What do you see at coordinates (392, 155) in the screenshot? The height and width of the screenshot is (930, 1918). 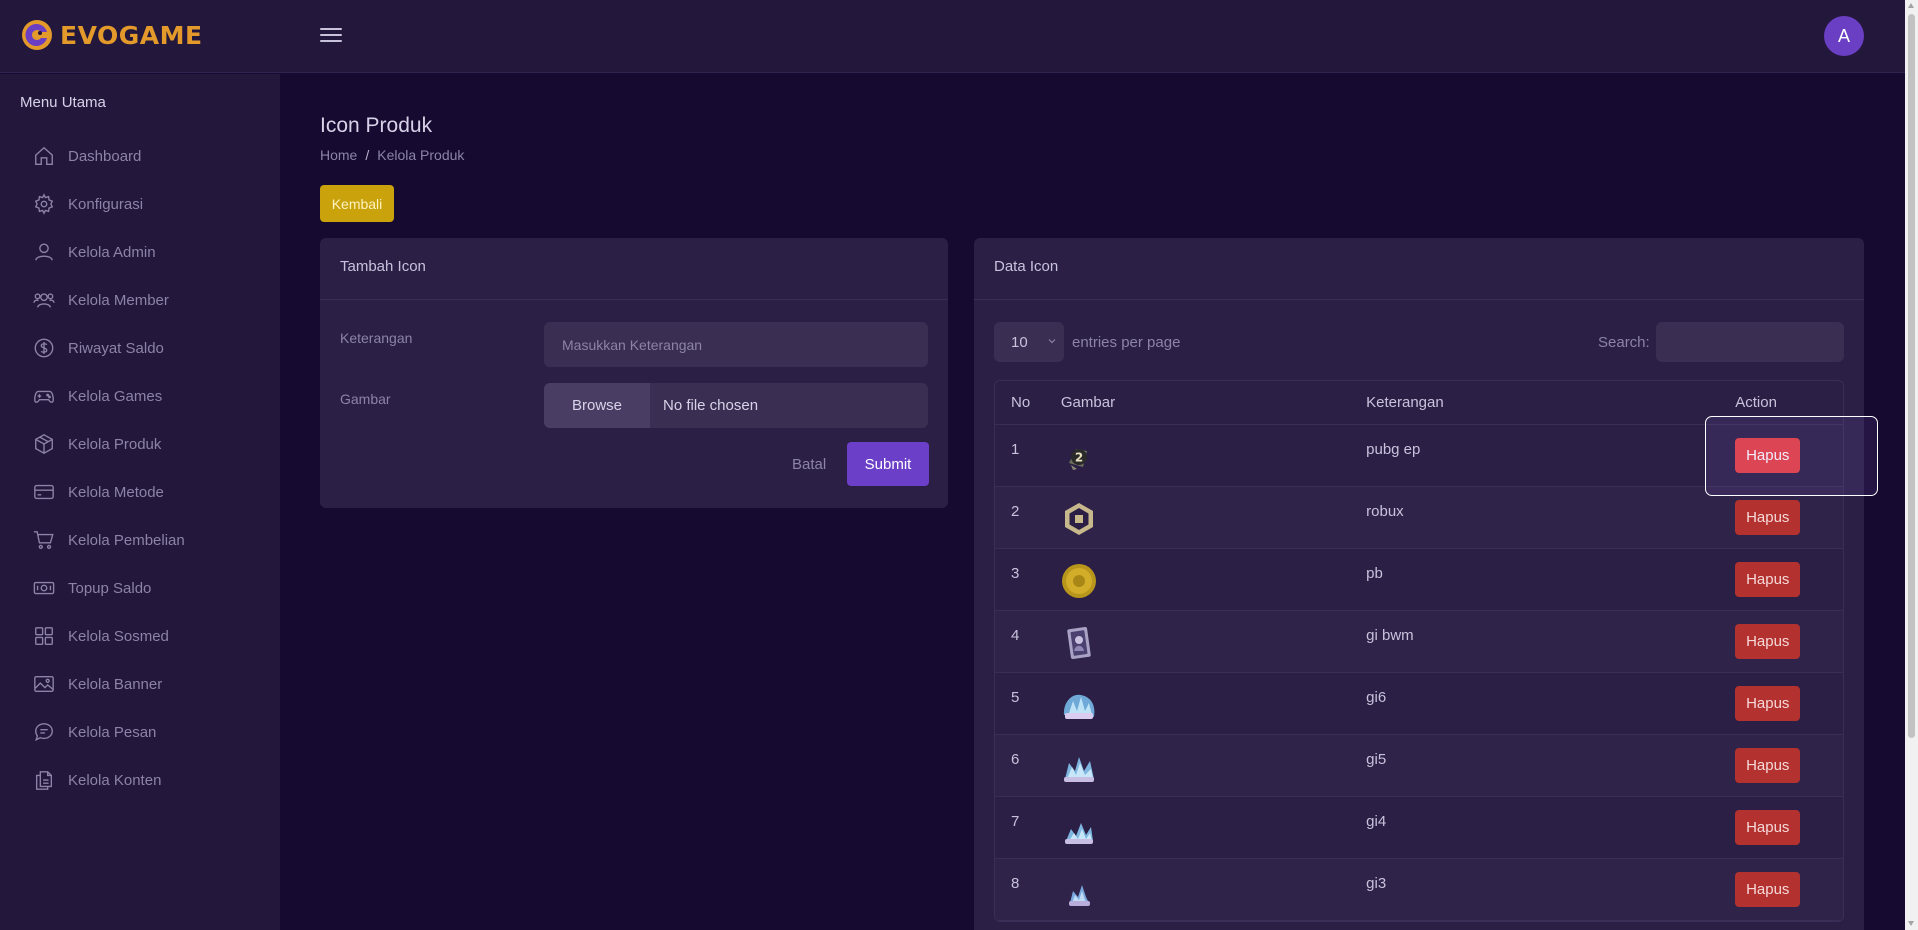 I see `breadcrumb: Home / Kelola Produk` at bounding box center [392, 155].